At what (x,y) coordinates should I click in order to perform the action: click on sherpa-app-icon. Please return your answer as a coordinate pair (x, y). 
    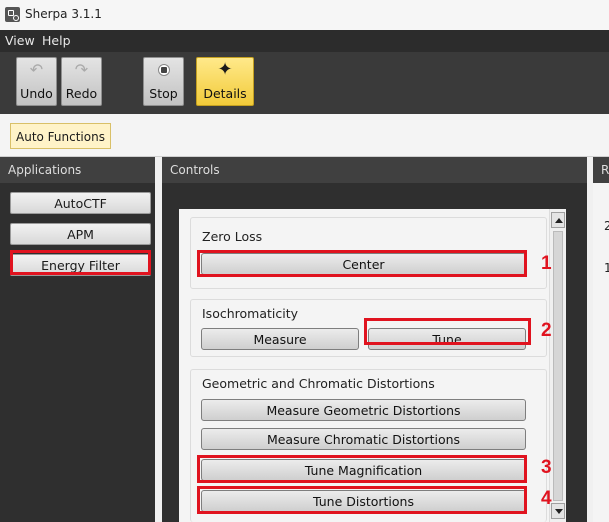
    Looking at the image, I should click on (12, 14).